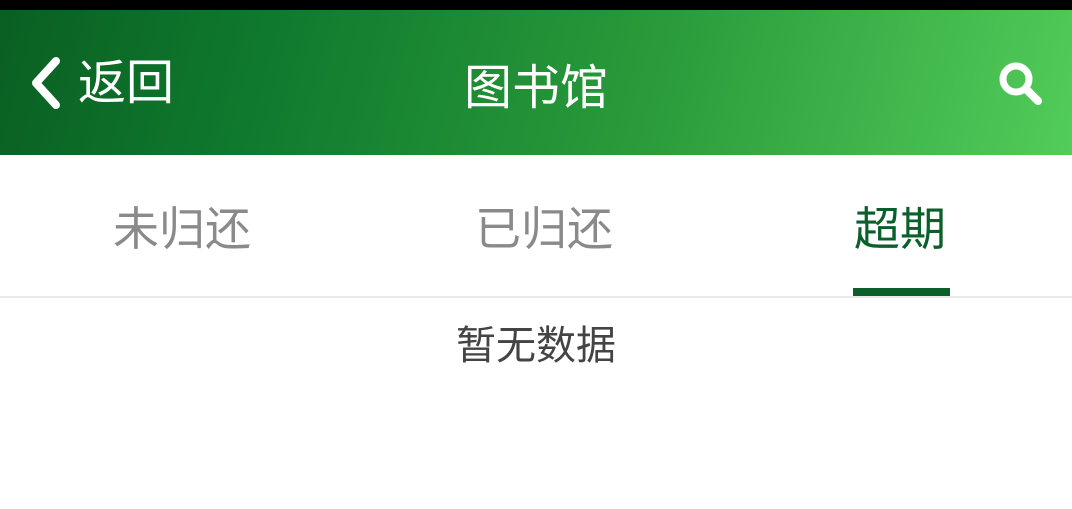 Image resolution: width=1072 pixels, height=509 pixels. Describe the element at coordinates (126, 82) in the screenshot. I see `back-label: 返回` at that location.